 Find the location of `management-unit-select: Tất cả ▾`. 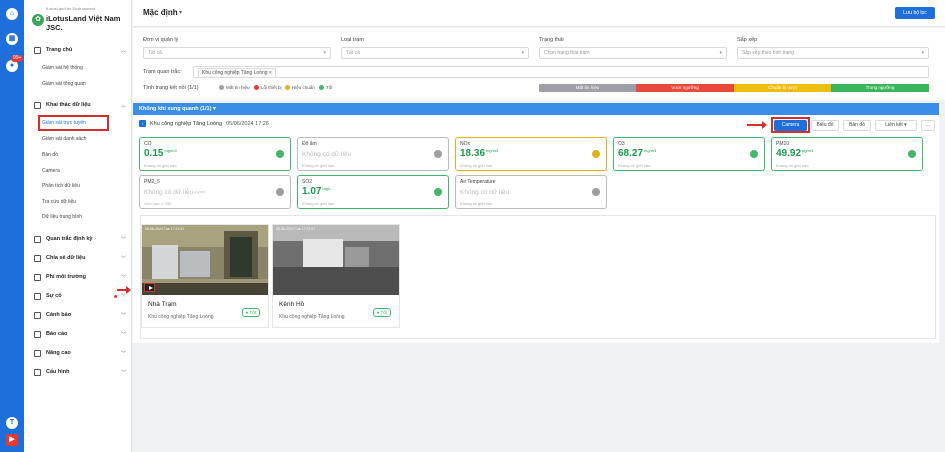

management-unit-select: Tất cả ▾ is located at coordinates (237, 53).